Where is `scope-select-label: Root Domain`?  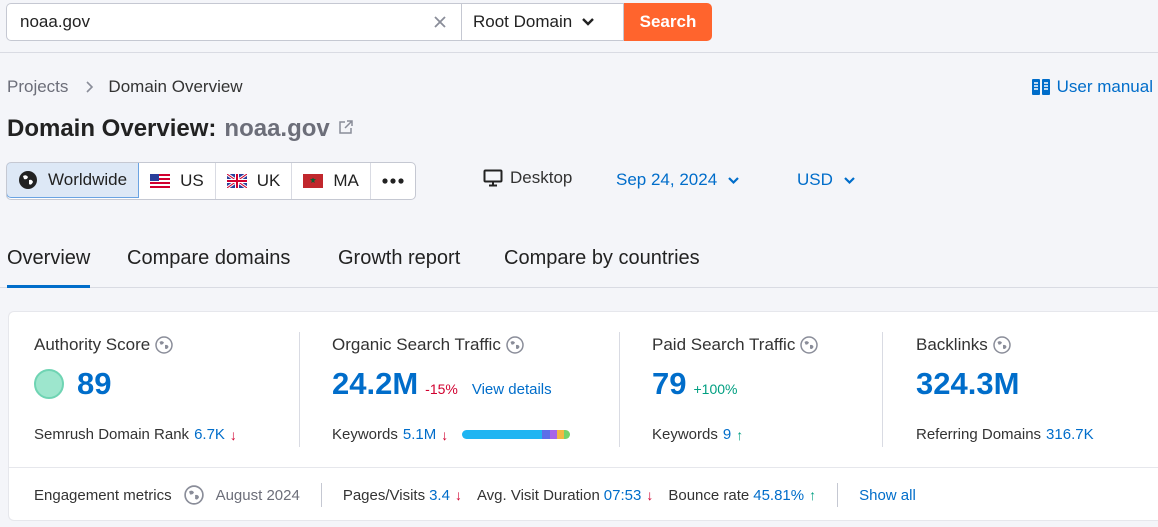
scope-select-label: Root Domain is located at coordinates (523, 21).